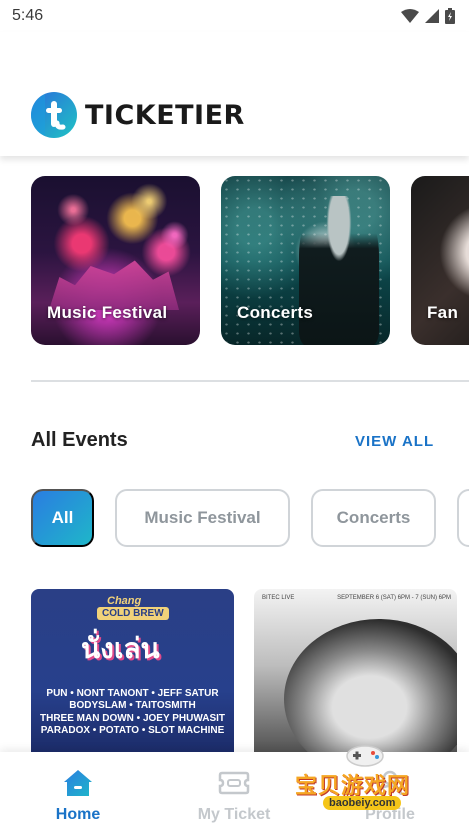 This screenshot has height=834, width=469. What do you see at coordinates (410, 16) in the screenshot?
I see `wifi-icon` at bounding box center [410, 16].